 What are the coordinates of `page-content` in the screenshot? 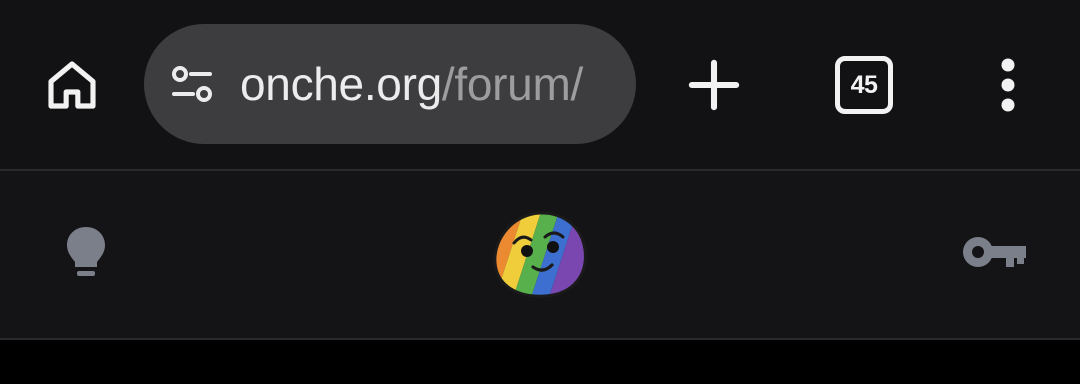 It's located at (540, 362).